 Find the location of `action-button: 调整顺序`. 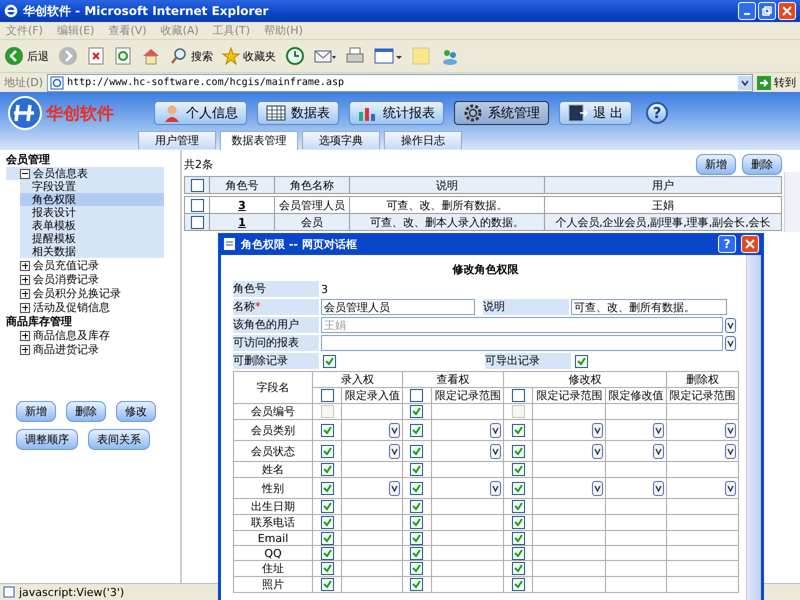

action-button: 调整顺序 is located at coordinates (47, 439).